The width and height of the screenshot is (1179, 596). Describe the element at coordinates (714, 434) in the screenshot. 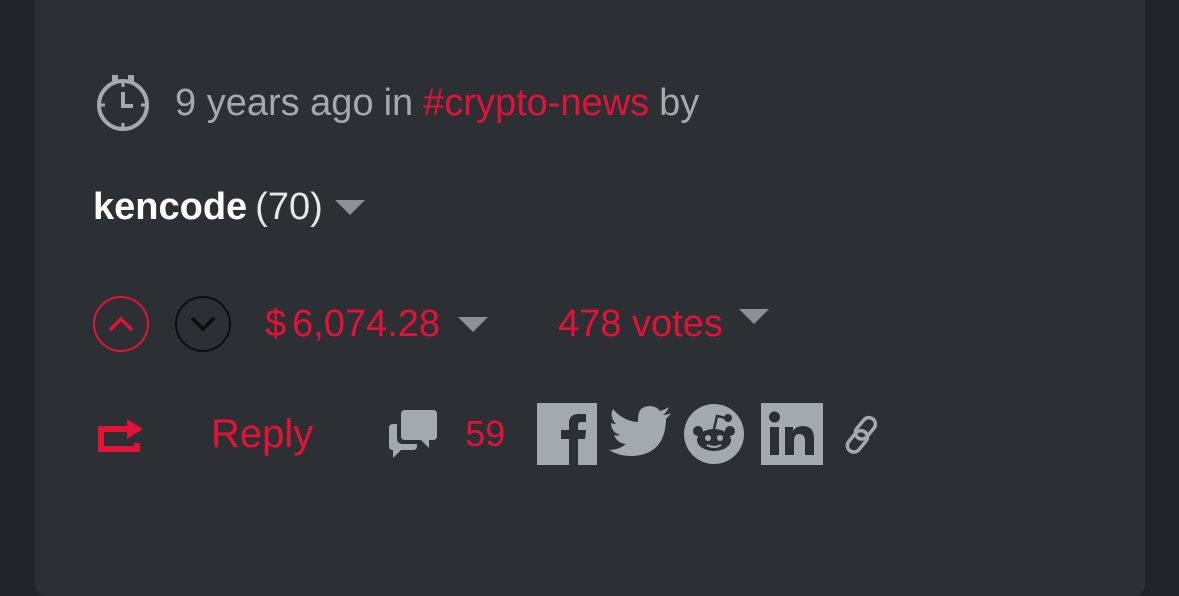

I see `reddit-icon` at that location.